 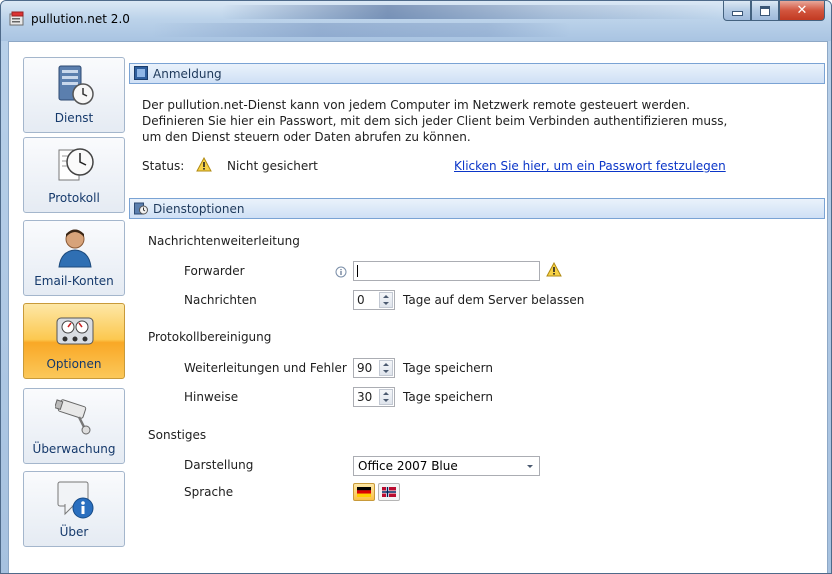 I want to click on sidebar-item-ueberwachung: Überwachung, so click(x=74, y=426).